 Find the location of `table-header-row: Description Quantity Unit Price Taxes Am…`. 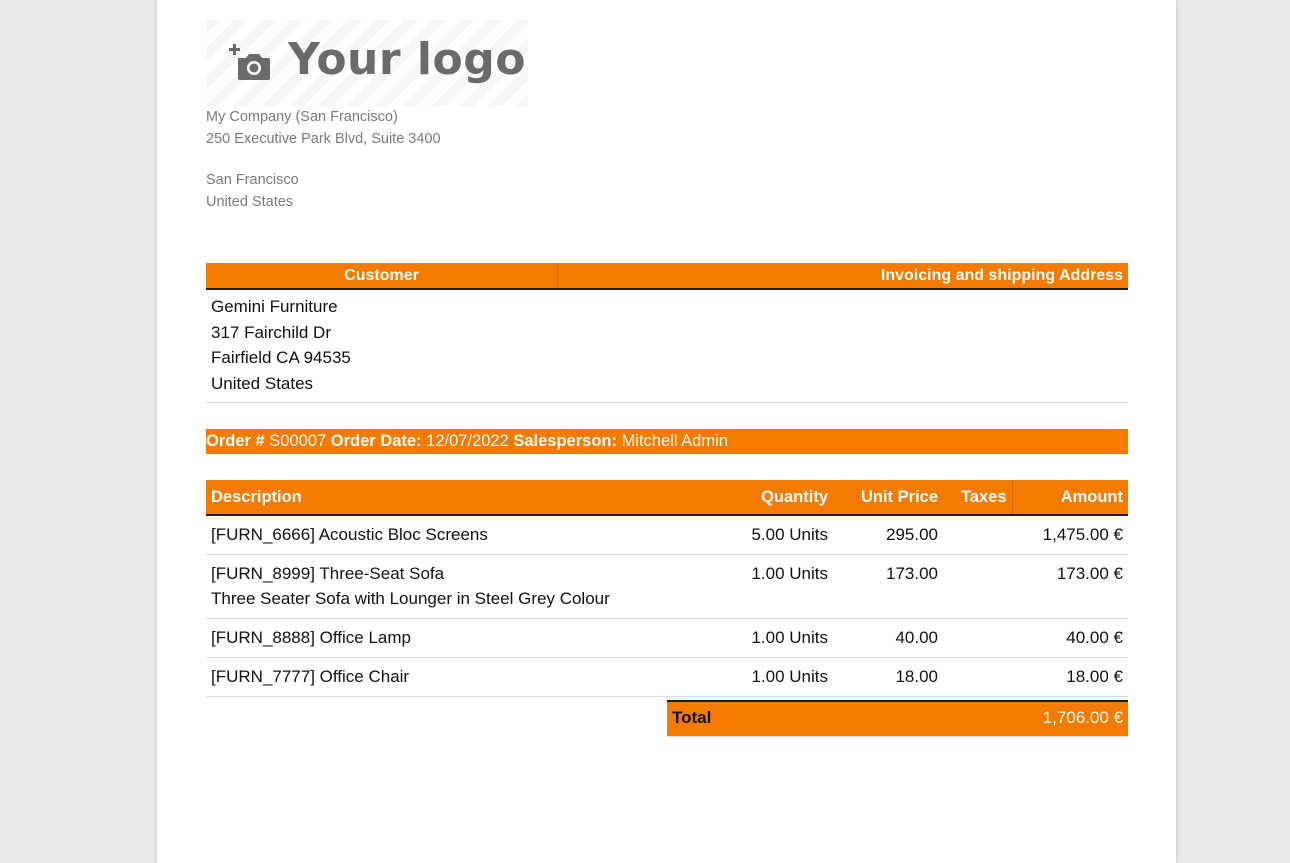

table-header-row: Description Quantity Unit Price Taxes Am… is located at coordinates (667, 498).